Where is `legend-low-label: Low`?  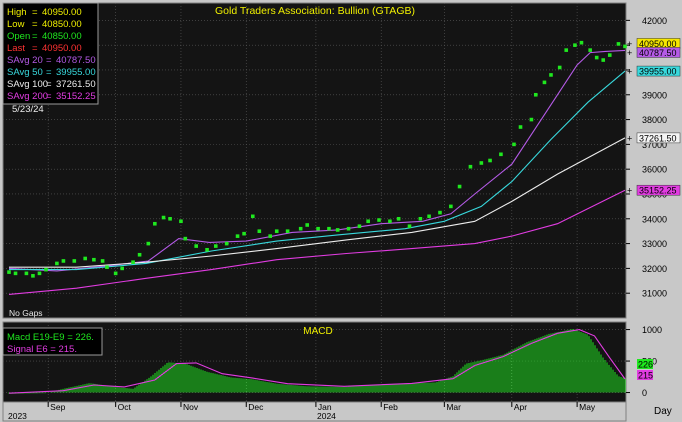 legend-low-label: Low is located at coordinates (16, 24).